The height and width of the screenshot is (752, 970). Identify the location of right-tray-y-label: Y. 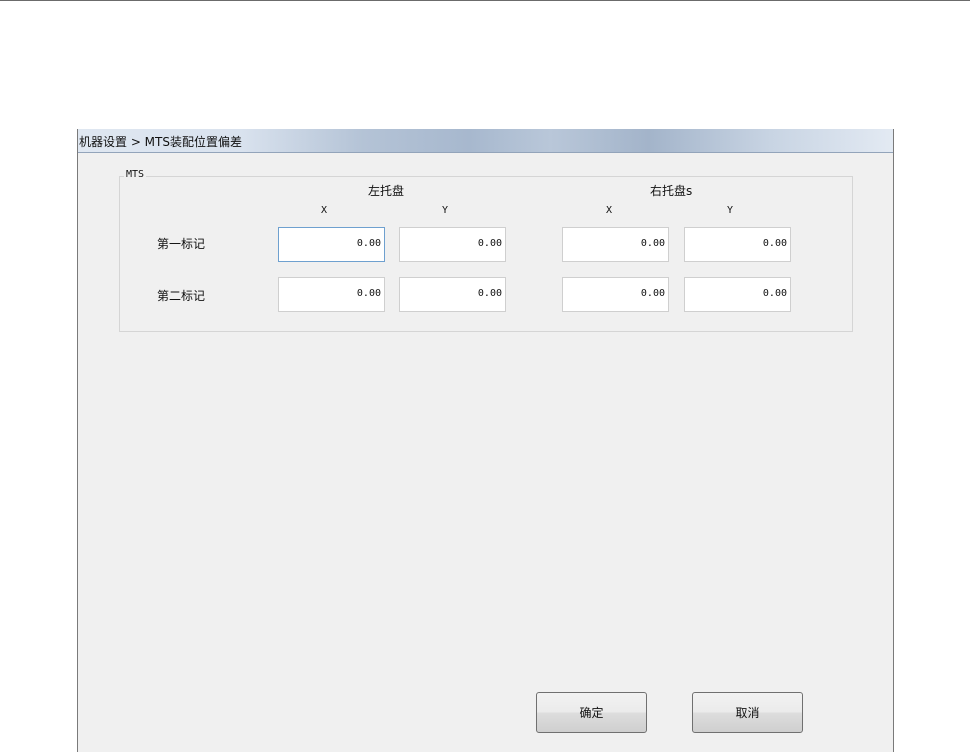
(730, 210).